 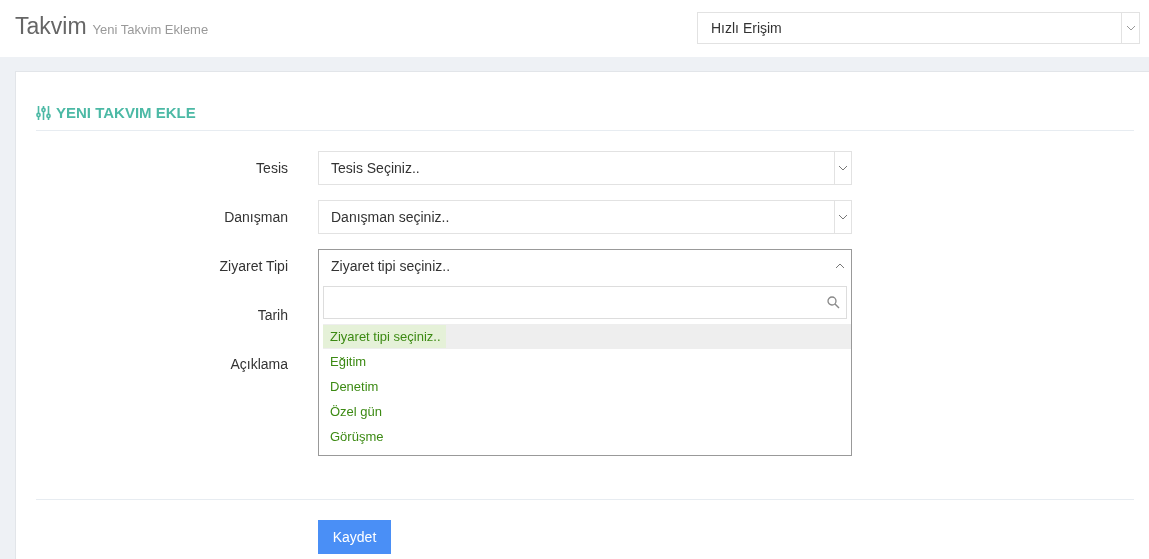 I want to click on field-label: Tesis, so click(x=272, y=168).